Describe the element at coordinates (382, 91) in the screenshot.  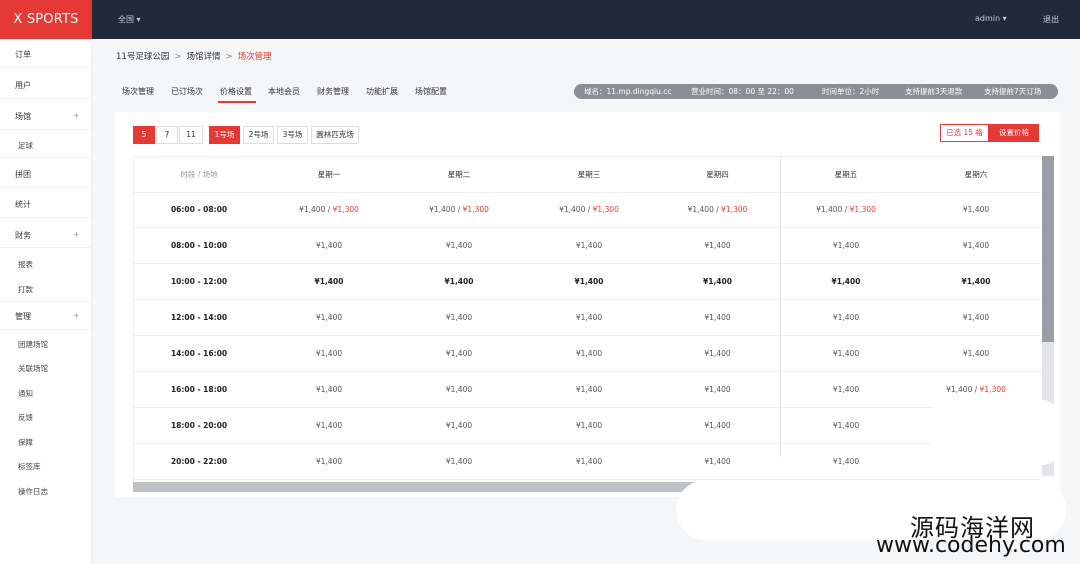
I see `tab-extensions: 功能扩展` at that location.